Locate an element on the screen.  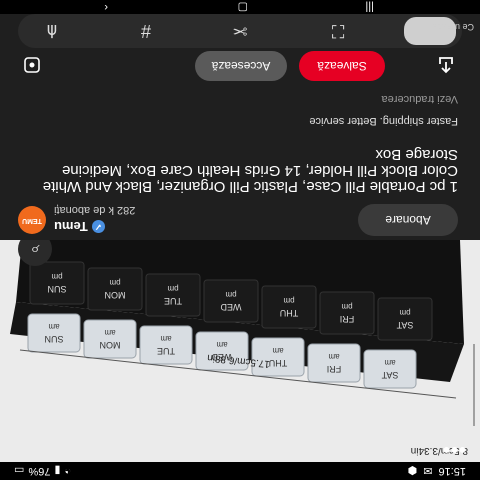
home-icon: ▢ is located at coordinates (243, 7).